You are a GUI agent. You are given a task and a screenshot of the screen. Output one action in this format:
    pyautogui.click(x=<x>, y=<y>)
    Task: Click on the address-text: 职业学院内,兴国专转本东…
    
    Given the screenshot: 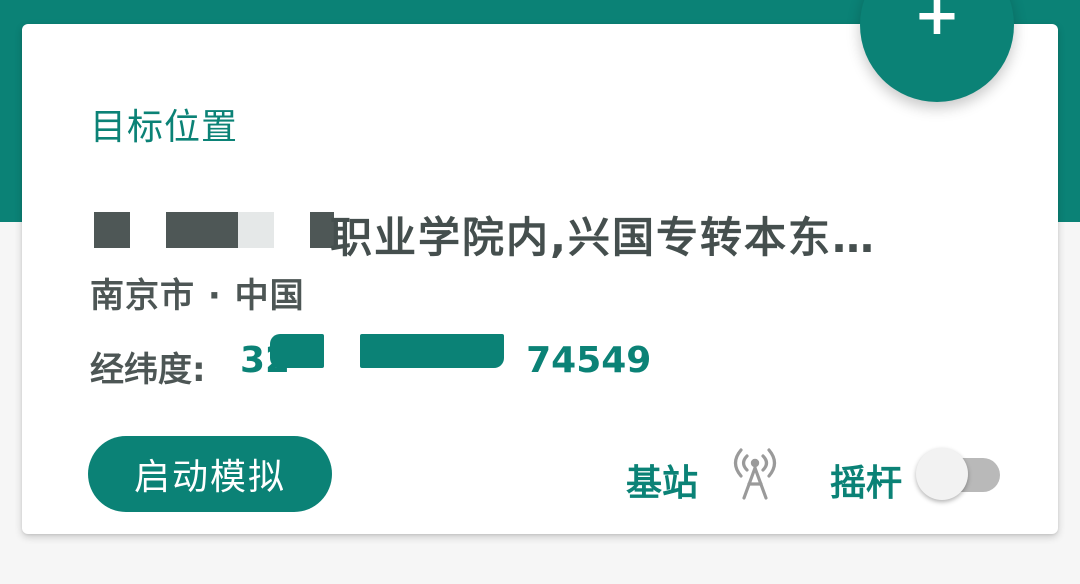 What is the action you would take?
    pyautogui.click(x=603, y=236)
    